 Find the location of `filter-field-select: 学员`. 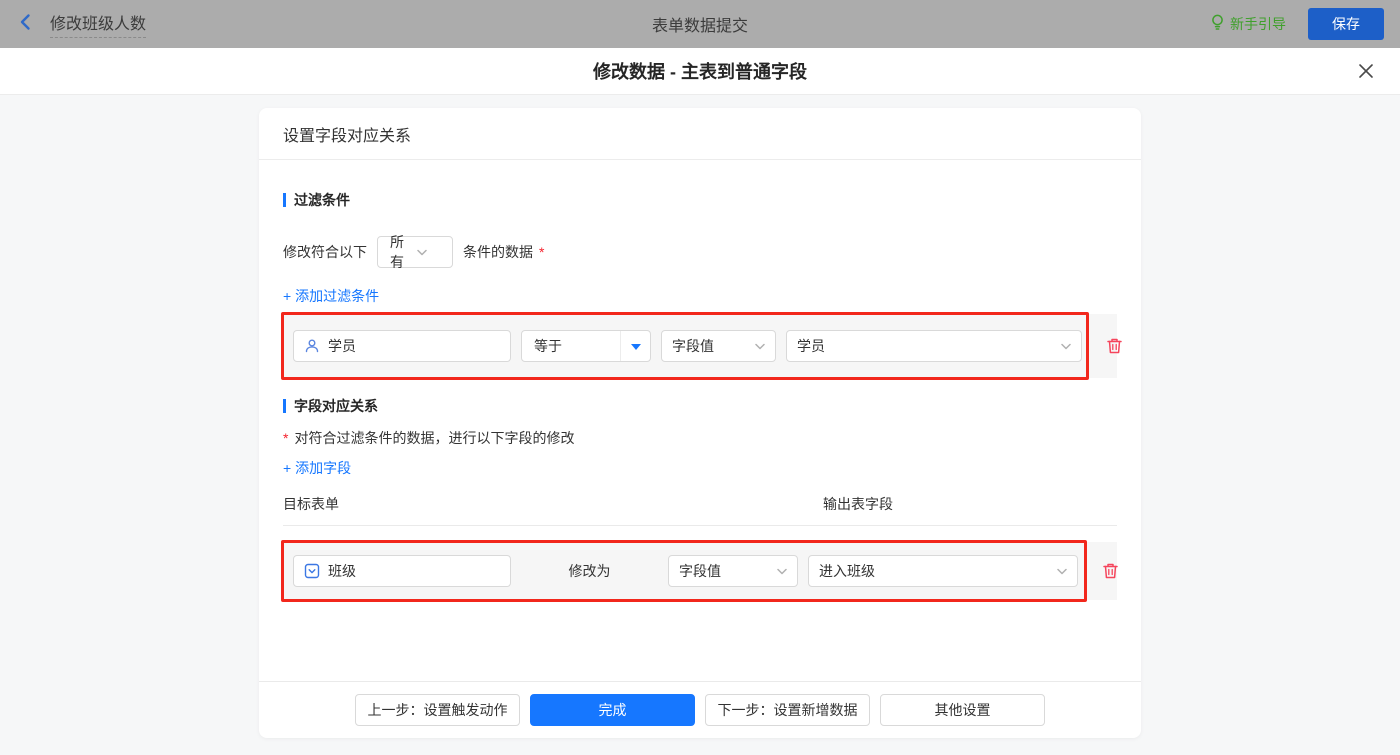

filter-field-select: 学员 is located at coordinates (402, 346).